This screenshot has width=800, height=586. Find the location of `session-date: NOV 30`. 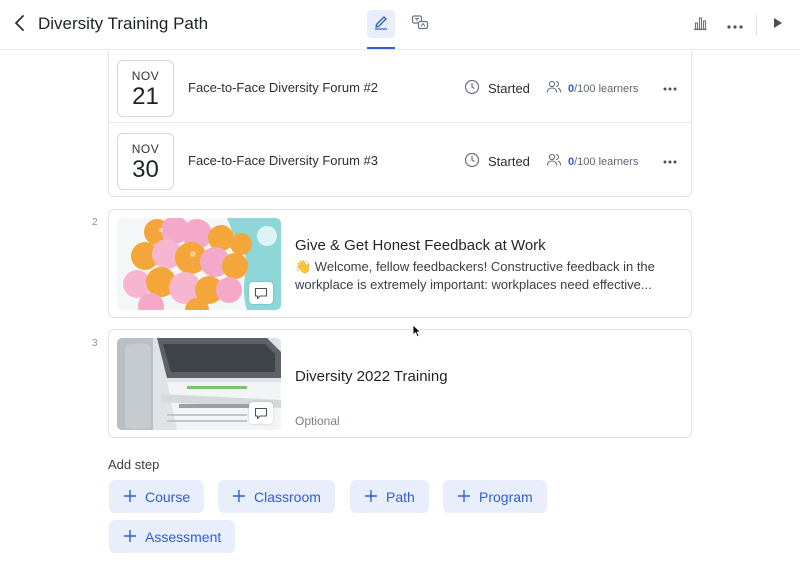

session-date: NOV 30 is located at coordinates (145, 161).